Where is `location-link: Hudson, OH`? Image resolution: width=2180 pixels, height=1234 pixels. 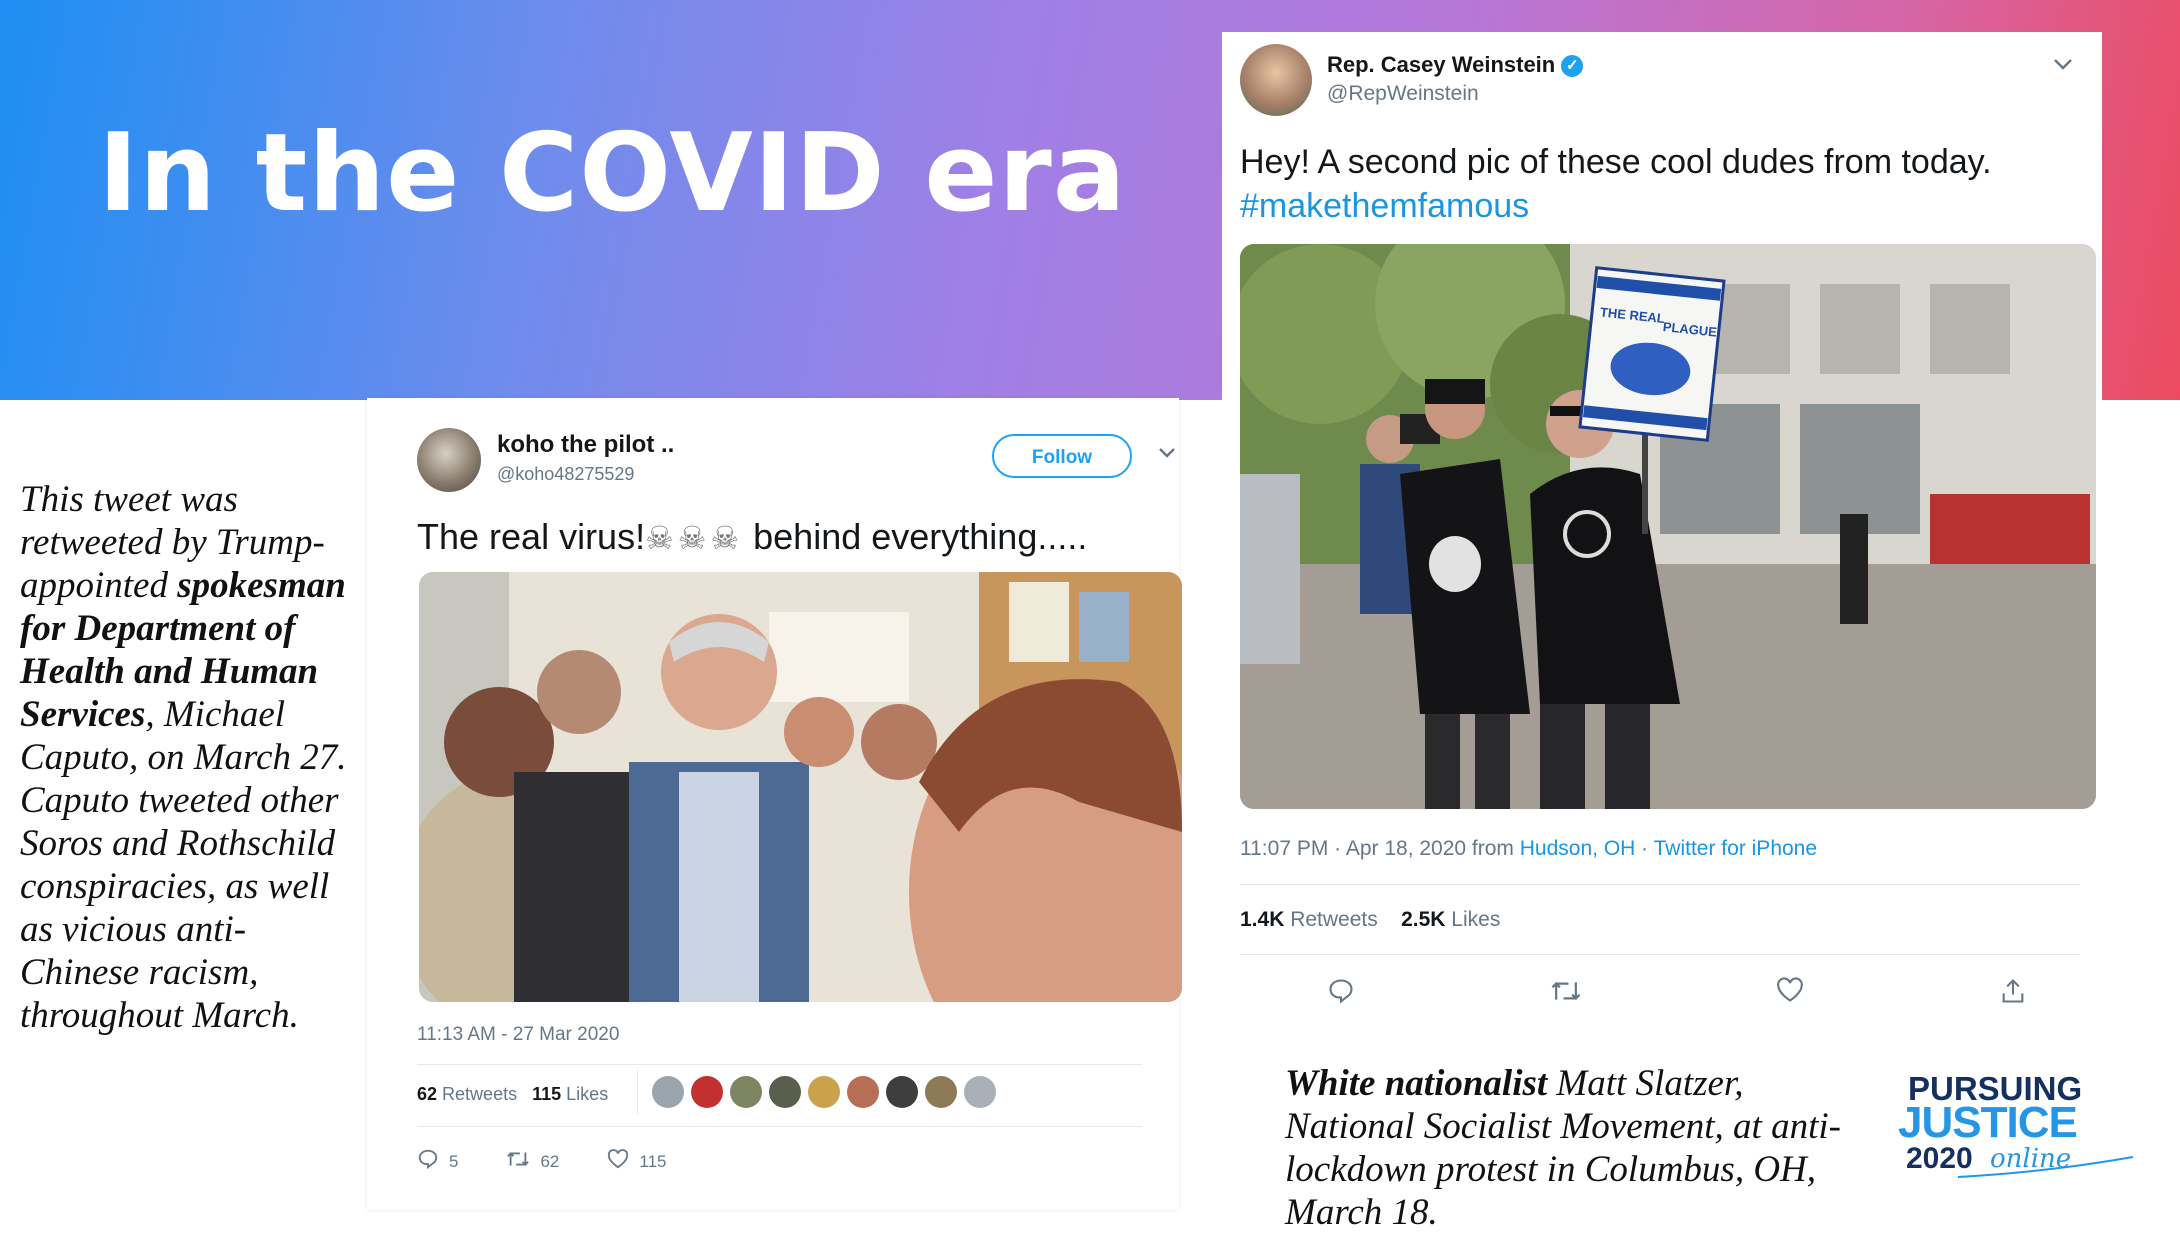
location-link: Hudson, OH is located at coordinates (1578, 848).